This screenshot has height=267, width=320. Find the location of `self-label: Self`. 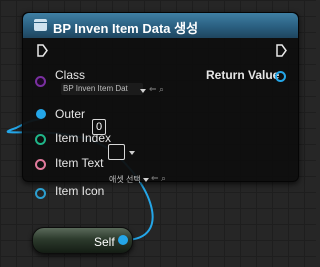

self-label: Self is located at coordinates (104, 242).